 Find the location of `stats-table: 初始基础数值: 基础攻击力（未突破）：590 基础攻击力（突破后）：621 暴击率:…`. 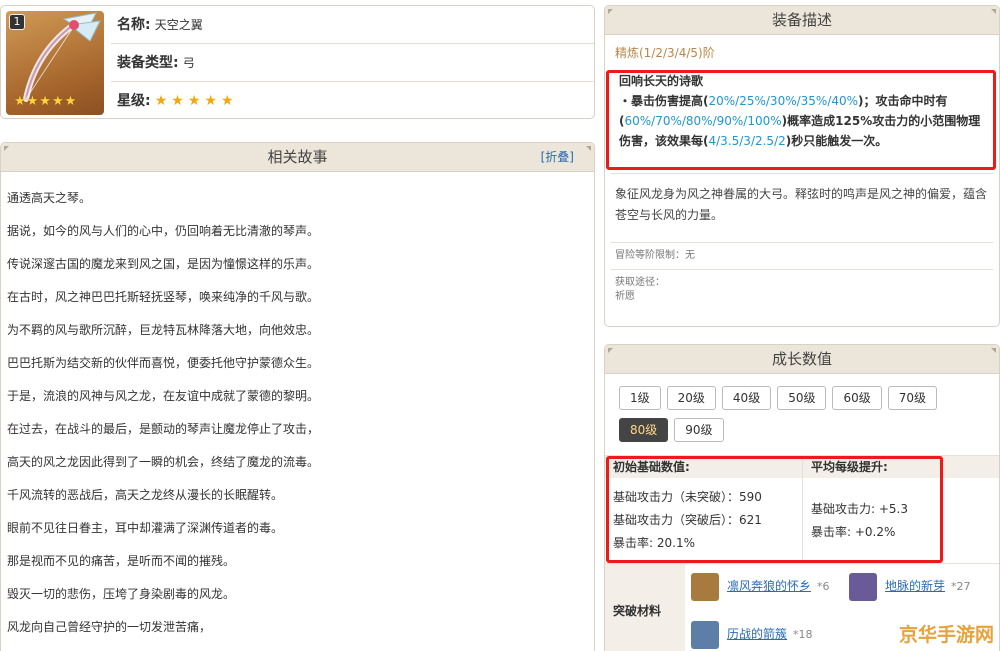

stats-table: 初始基础数值: 基础攻击力（未突破）：590 基础攻击力（突破后）：621 暴击率:… is located at coordinates (802, 509).